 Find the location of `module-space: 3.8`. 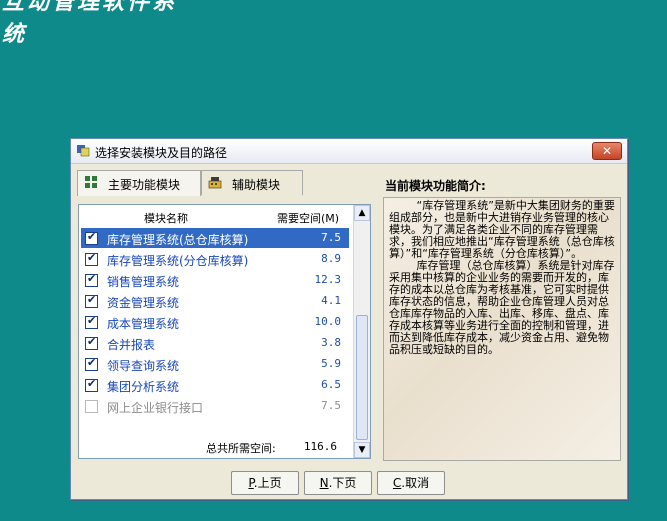

module-space: 3.8 is located at coordinates (331, 342).